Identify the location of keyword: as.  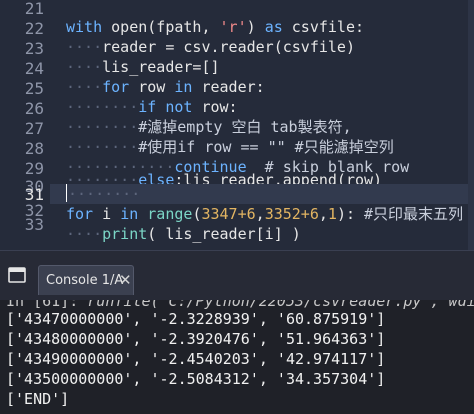
(273, 27).